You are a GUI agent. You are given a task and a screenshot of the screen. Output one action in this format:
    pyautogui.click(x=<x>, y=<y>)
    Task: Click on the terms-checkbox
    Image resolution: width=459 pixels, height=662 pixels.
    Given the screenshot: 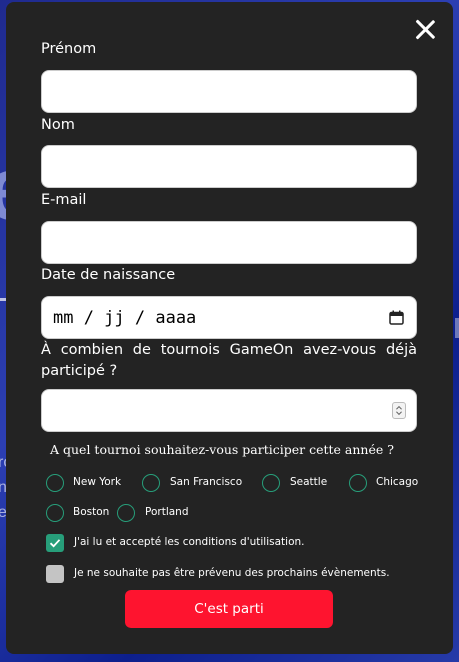 What is the action you would take?
    pyautogui.click(x=55, y=543)
    